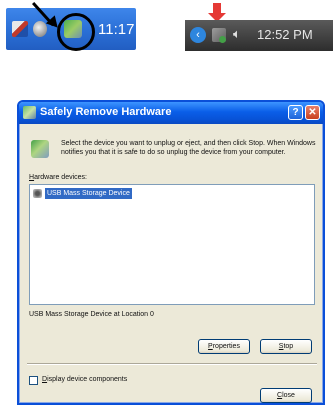 This screenshot has height=411, width=336. Describe the element at coordinates (106, 112) in the screenshot. I see `dialog-title: Safely Remove Hardware` at that location.